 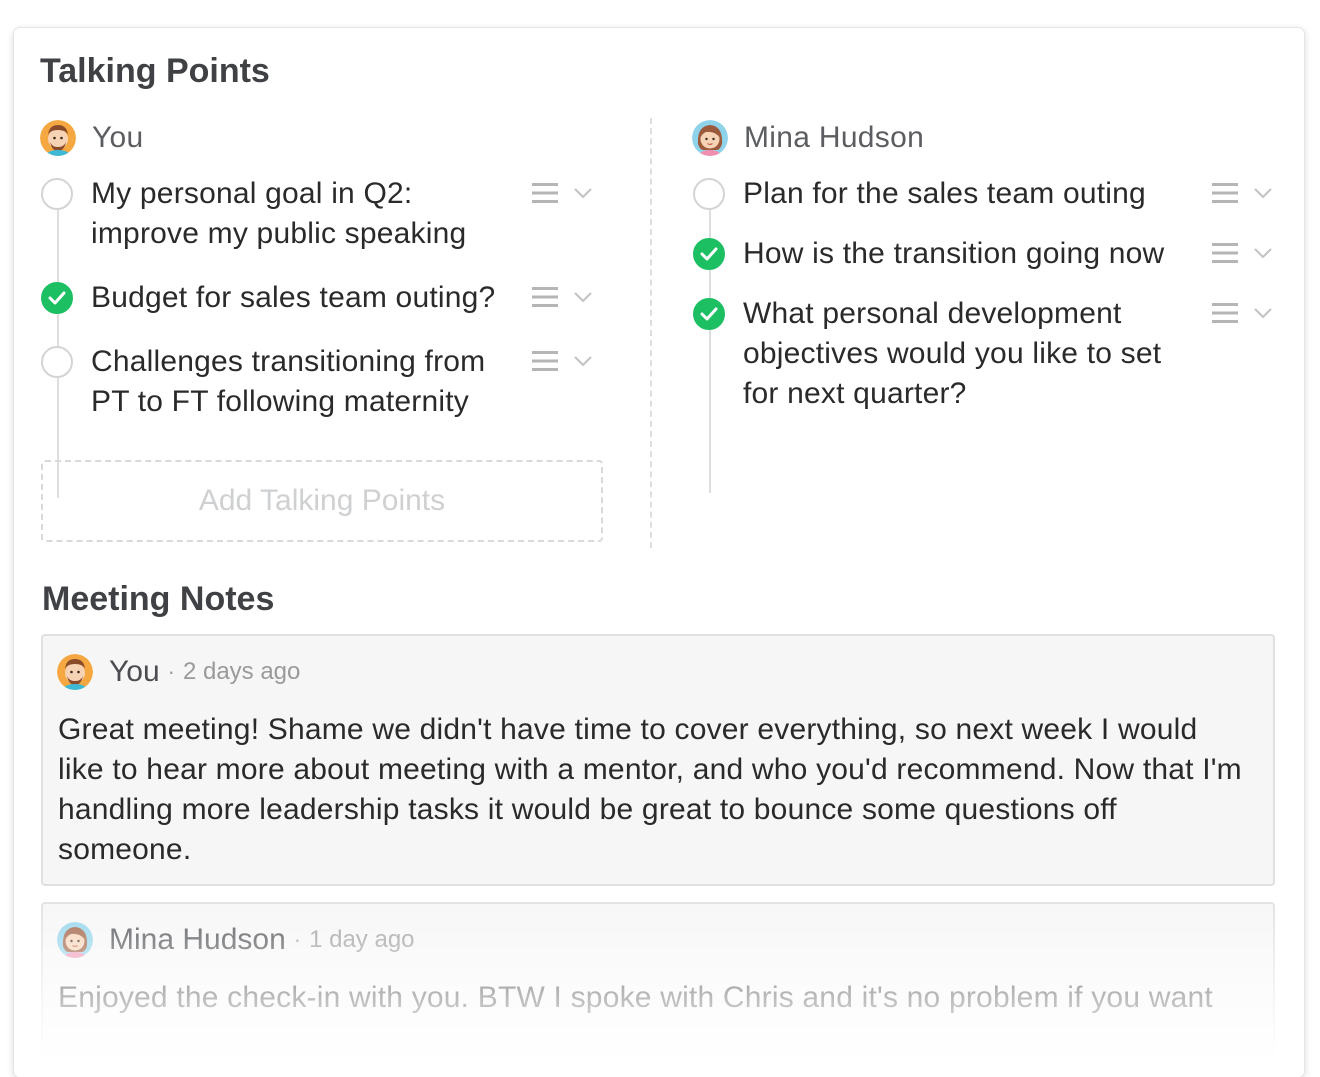 What do you see at coordinates (982, 138) in the screenshot?
I see `mina-column-header: Mina Hudson` at bounding box center [982, 138].